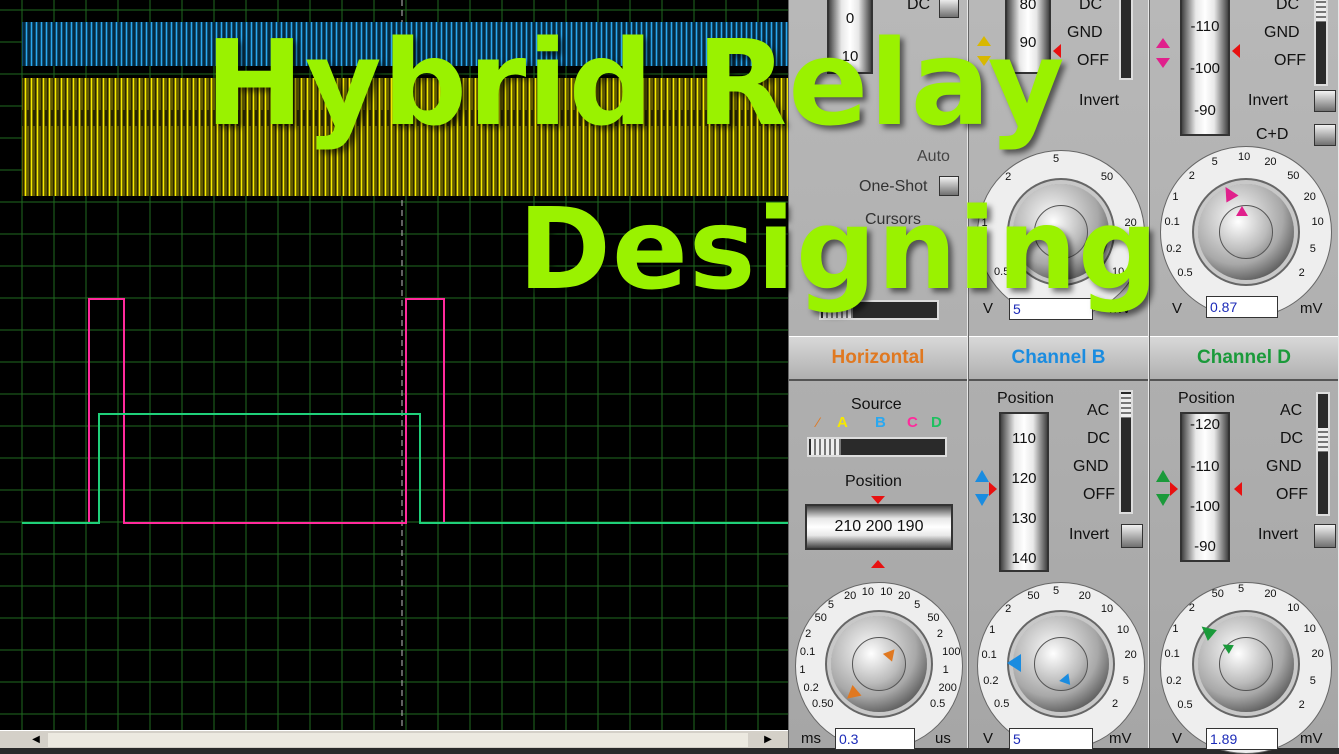 The height and width of the screenshot is (754, 1339). What do you see at coordinates (1132, 536) in the screenshot?
I see `channel-b-invert-button` at bounding box center [1132, 536].